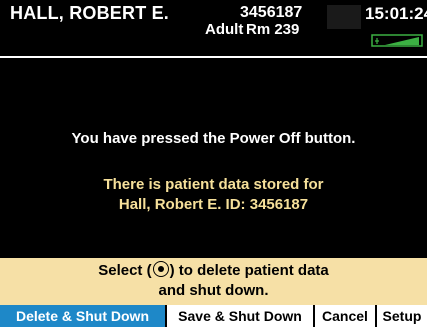  I want to click on prompt-line-1: Select ( ) to delete patient data, so click(213, 271).